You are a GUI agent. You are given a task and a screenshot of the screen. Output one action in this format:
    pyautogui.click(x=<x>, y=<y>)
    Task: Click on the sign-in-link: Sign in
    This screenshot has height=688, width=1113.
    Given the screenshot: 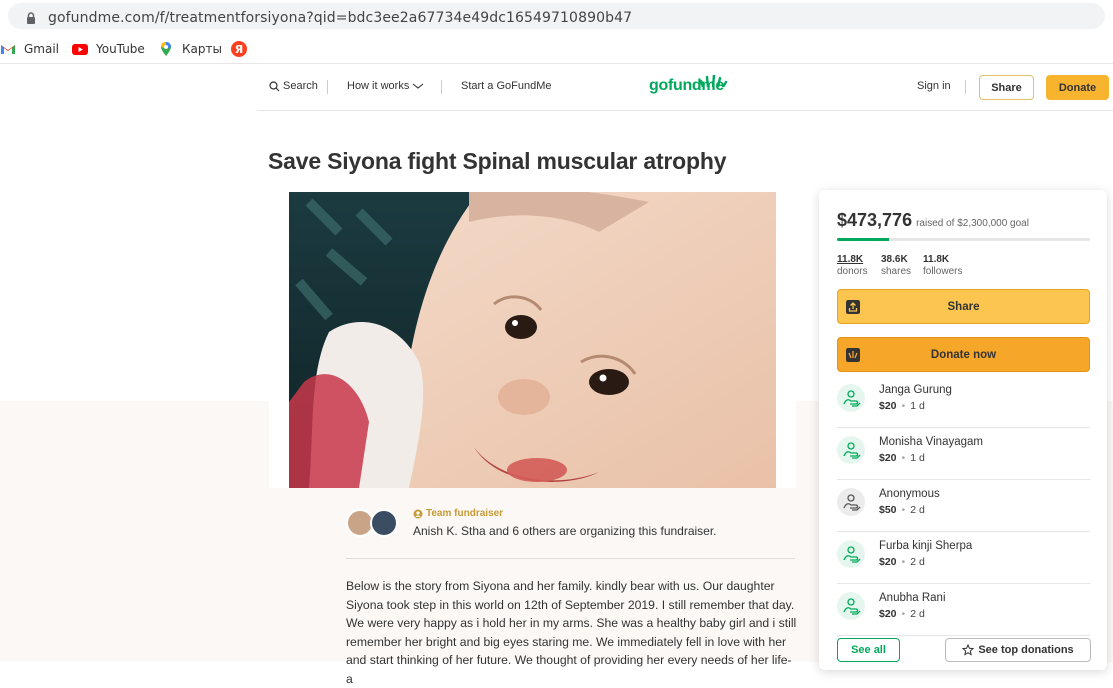 What is the action you would take?
    pyautogui.click(x=934, y=86)
    